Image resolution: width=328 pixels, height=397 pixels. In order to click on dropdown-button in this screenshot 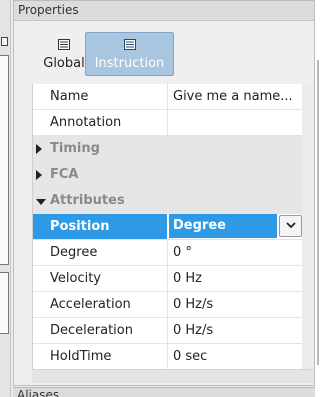, I will do `click(290, 226)`.